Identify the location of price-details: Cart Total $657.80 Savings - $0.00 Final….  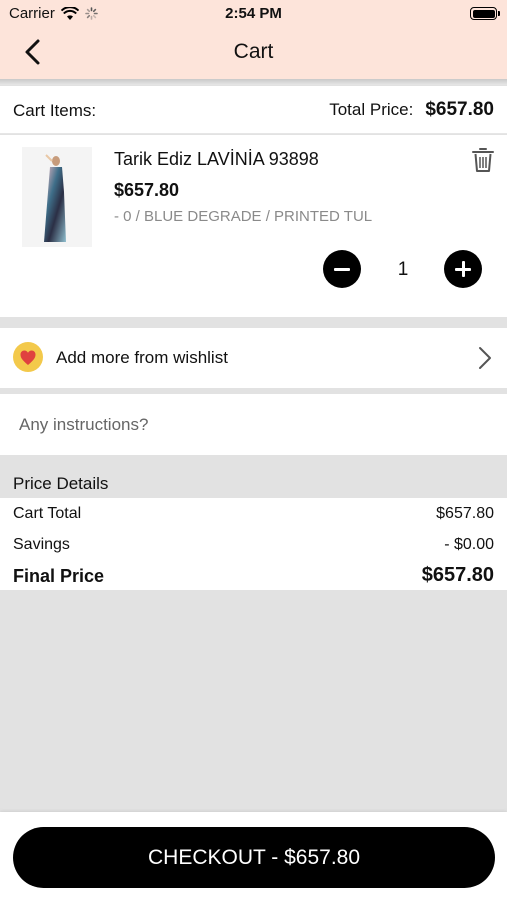
(253, 544).